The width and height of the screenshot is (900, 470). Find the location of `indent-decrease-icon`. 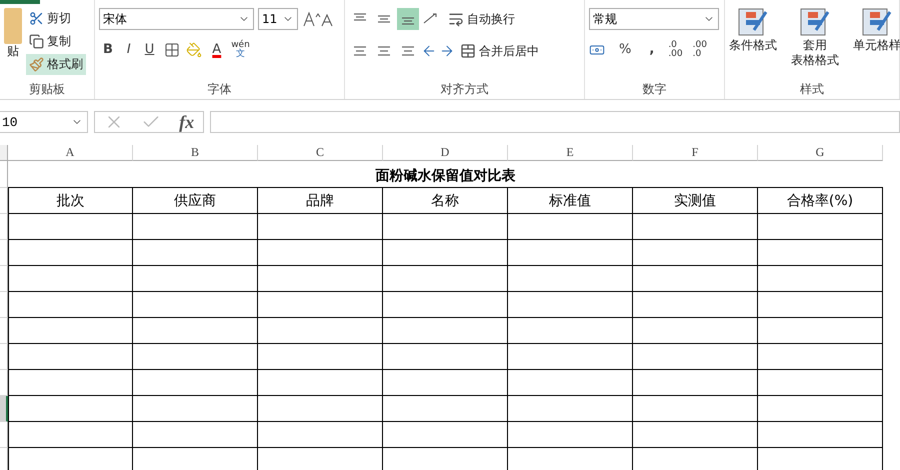

indent-decrease-icon is located at coordinates (429, 51).